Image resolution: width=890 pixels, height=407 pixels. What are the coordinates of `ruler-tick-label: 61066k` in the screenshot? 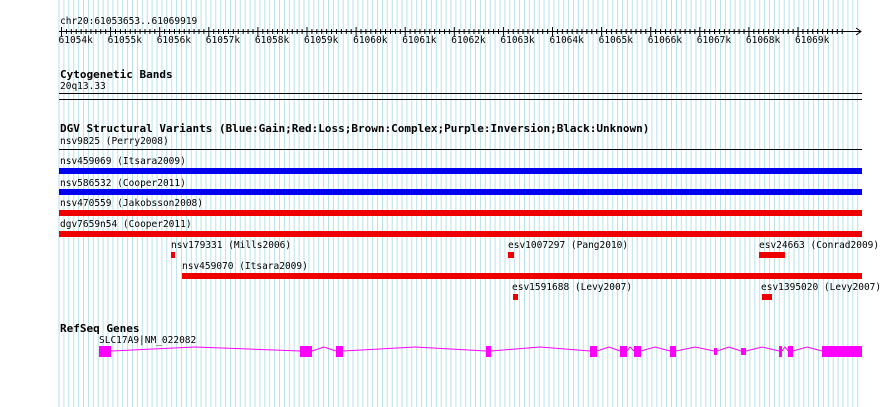 It's located at (665, 40).